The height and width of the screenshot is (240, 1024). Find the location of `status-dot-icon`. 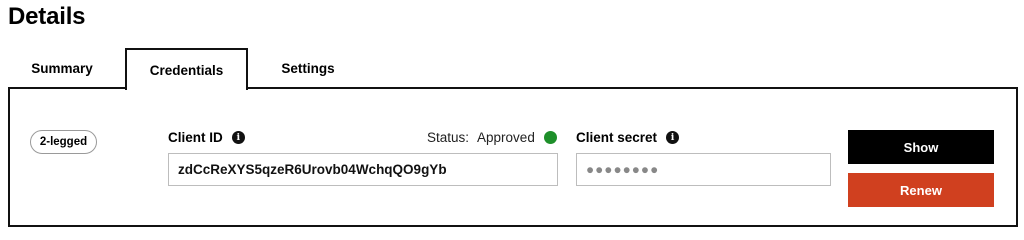

status-dot-icon is located at coordinates (550, 137).